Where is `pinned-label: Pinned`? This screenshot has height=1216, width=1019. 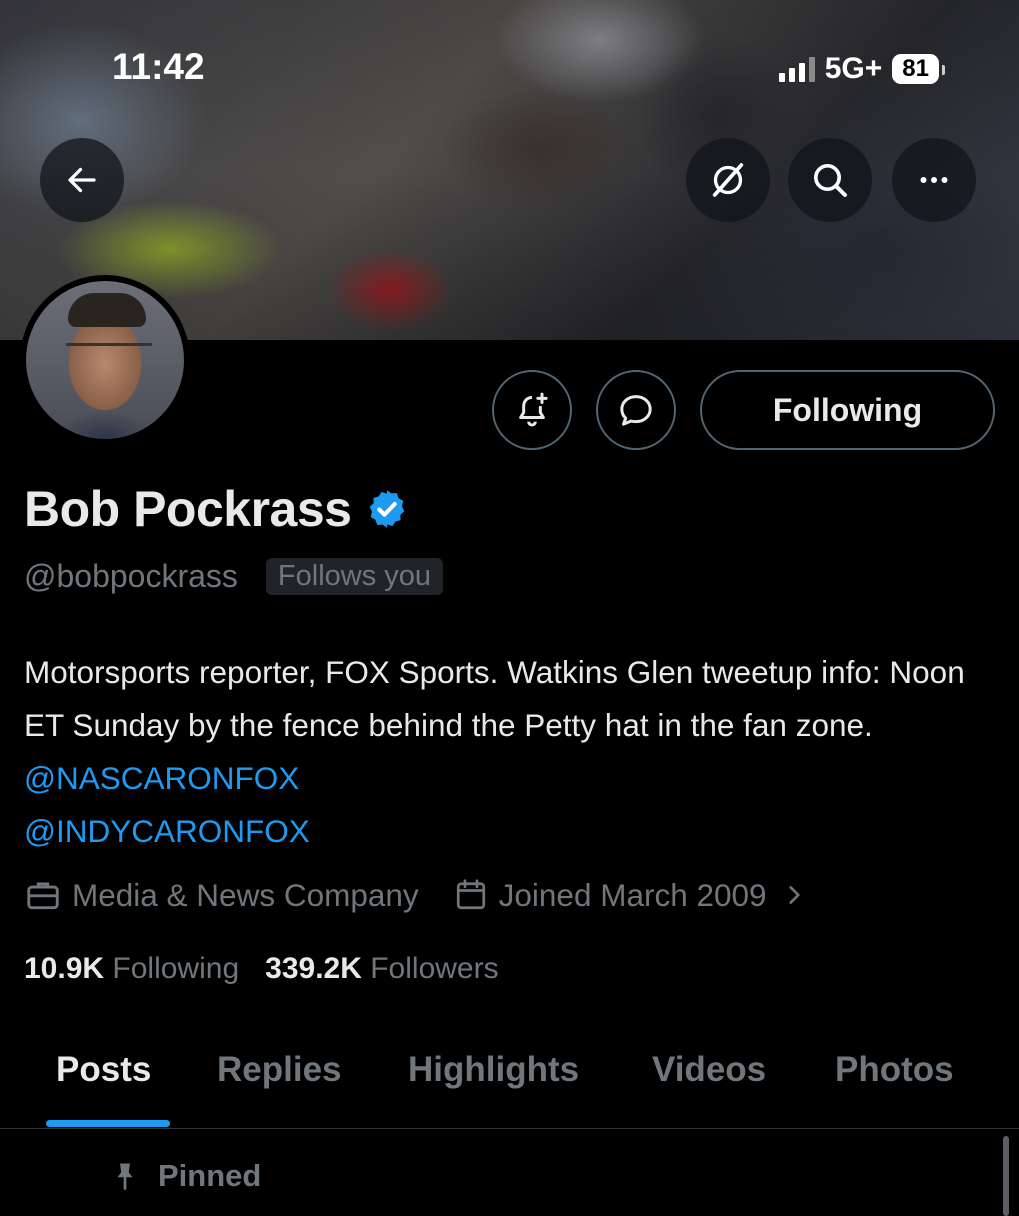 pinned-label: Pinned is located at coordinates (210, 1175).